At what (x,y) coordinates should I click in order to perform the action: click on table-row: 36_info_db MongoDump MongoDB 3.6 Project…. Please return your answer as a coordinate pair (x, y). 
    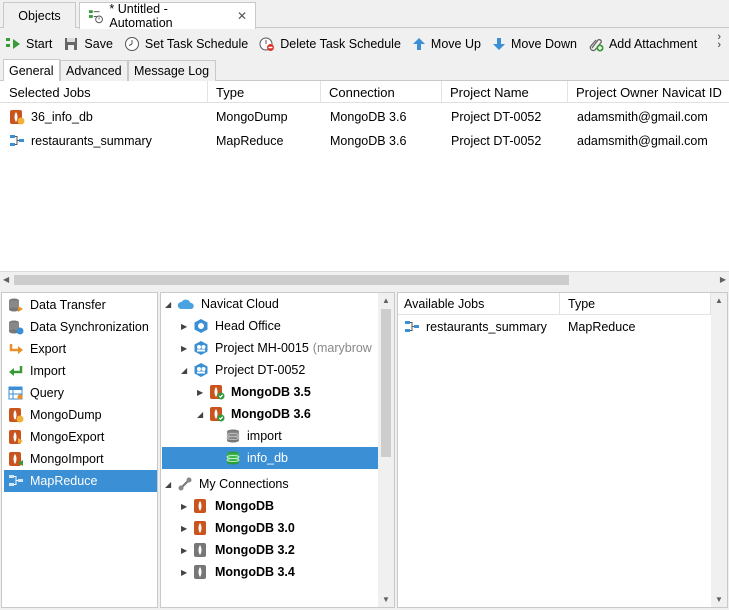
    Looking at the image, I should click on (364, 117).